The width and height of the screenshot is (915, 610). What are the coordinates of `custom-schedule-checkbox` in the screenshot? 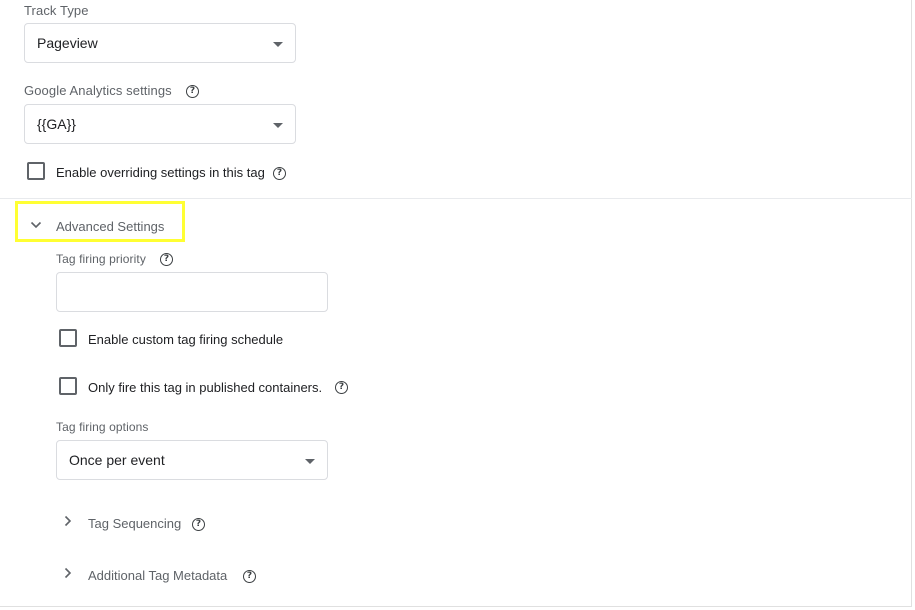 It's located at (68, 338).